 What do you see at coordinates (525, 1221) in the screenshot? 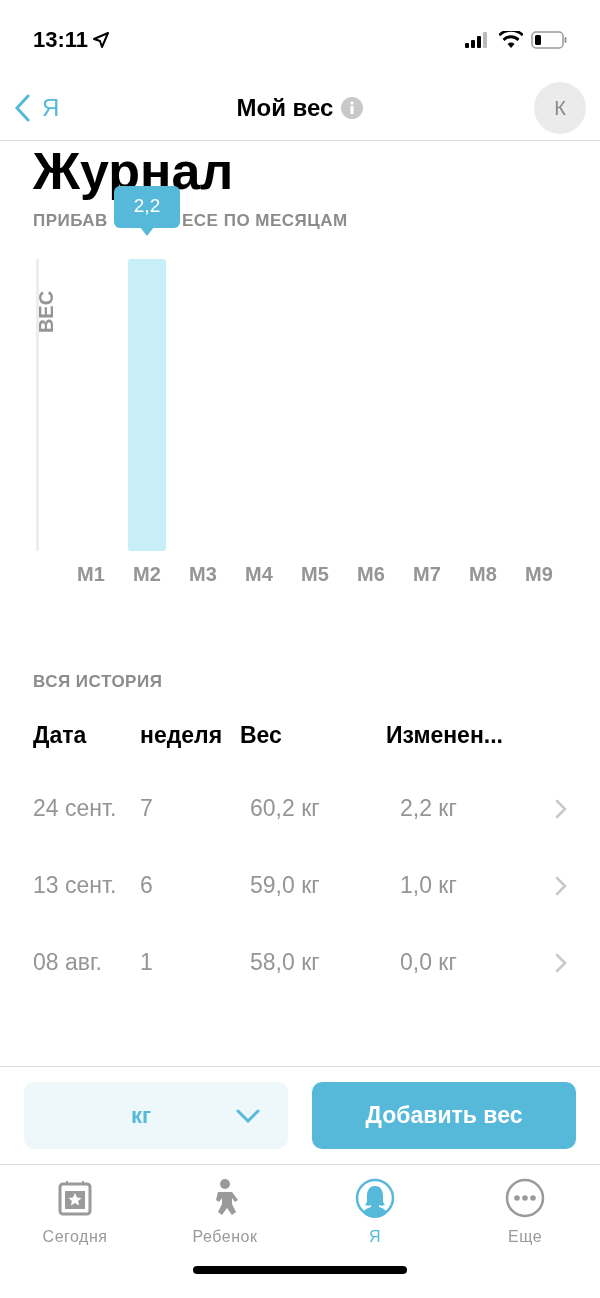
I see `tab: Еще` at bounding box center [525, 1221].